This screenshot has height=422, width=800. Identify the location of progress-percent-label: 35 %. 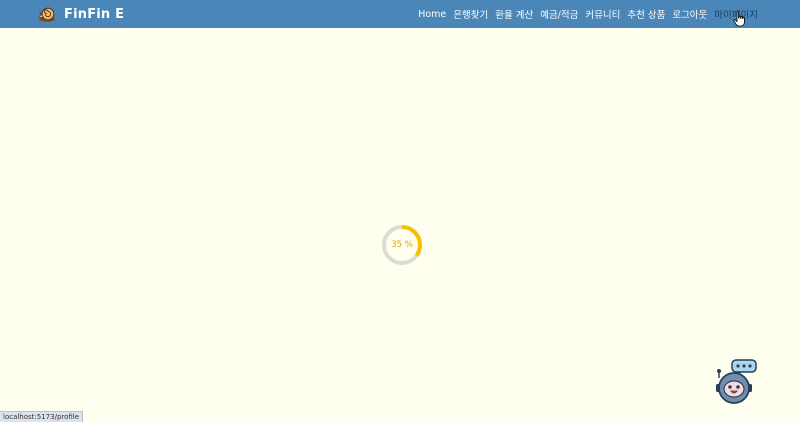
(402, 245).